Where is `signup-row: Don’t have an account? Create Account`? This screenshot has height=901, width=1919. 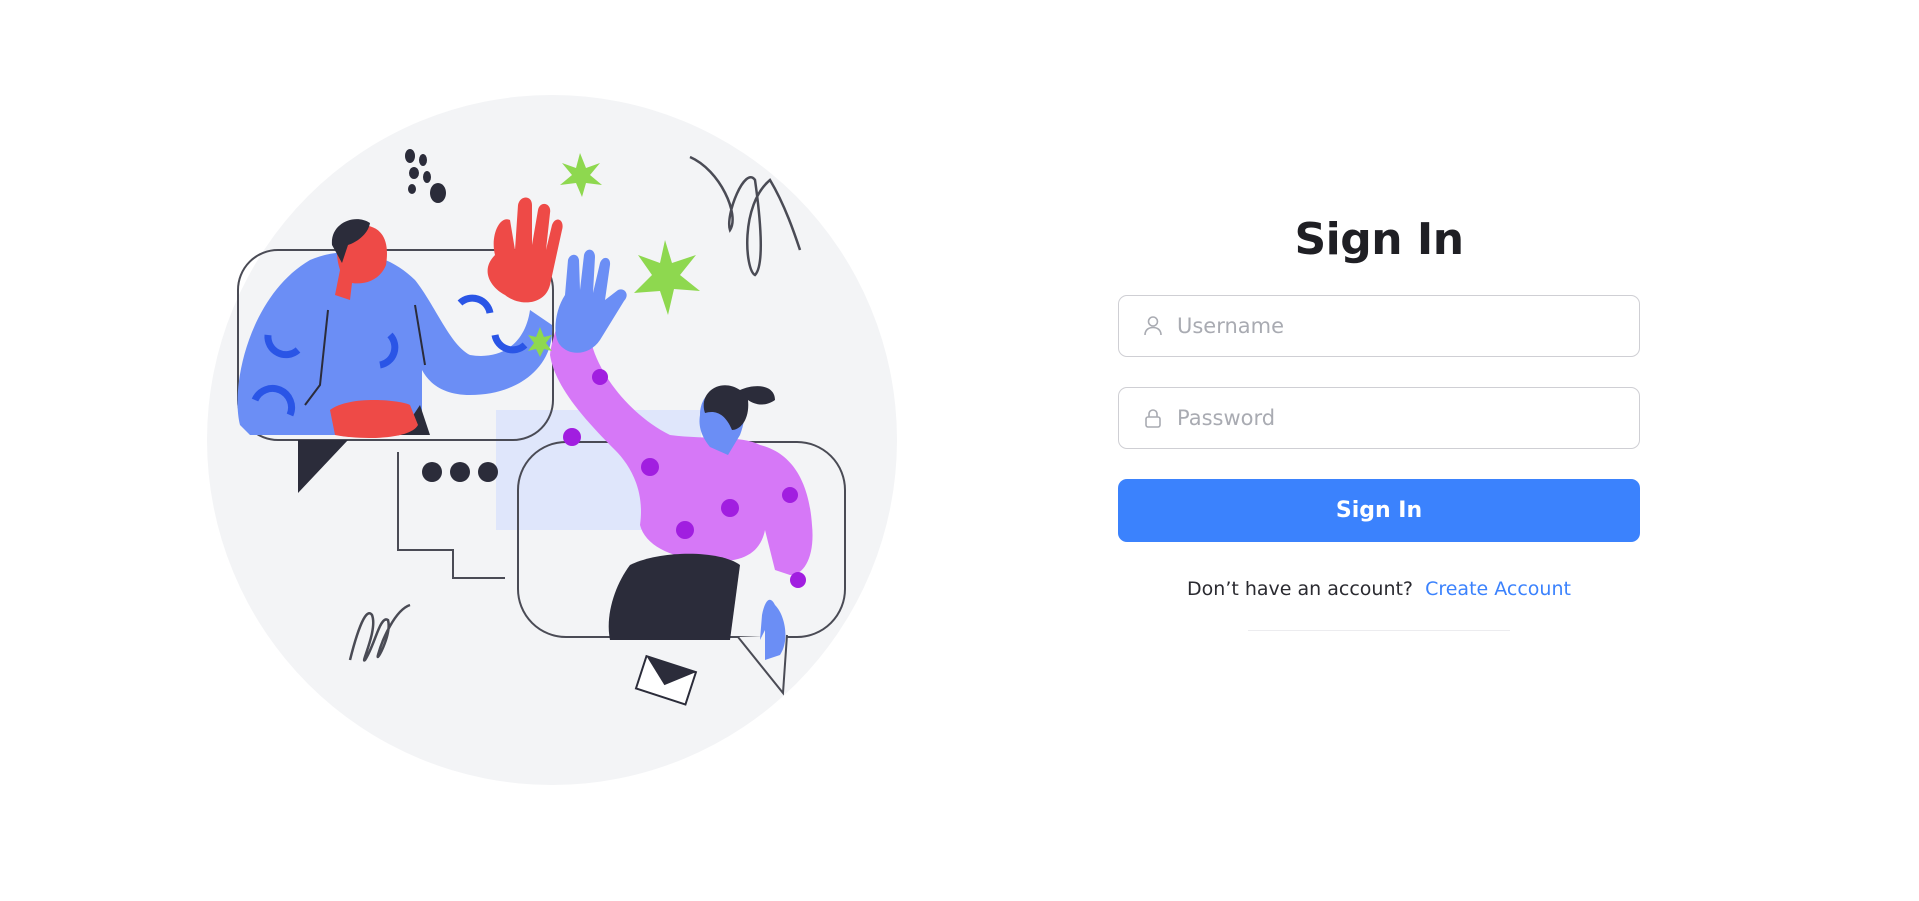 signup-row: Don’t have an account? Create Account is located at coordinates (1379, 589).